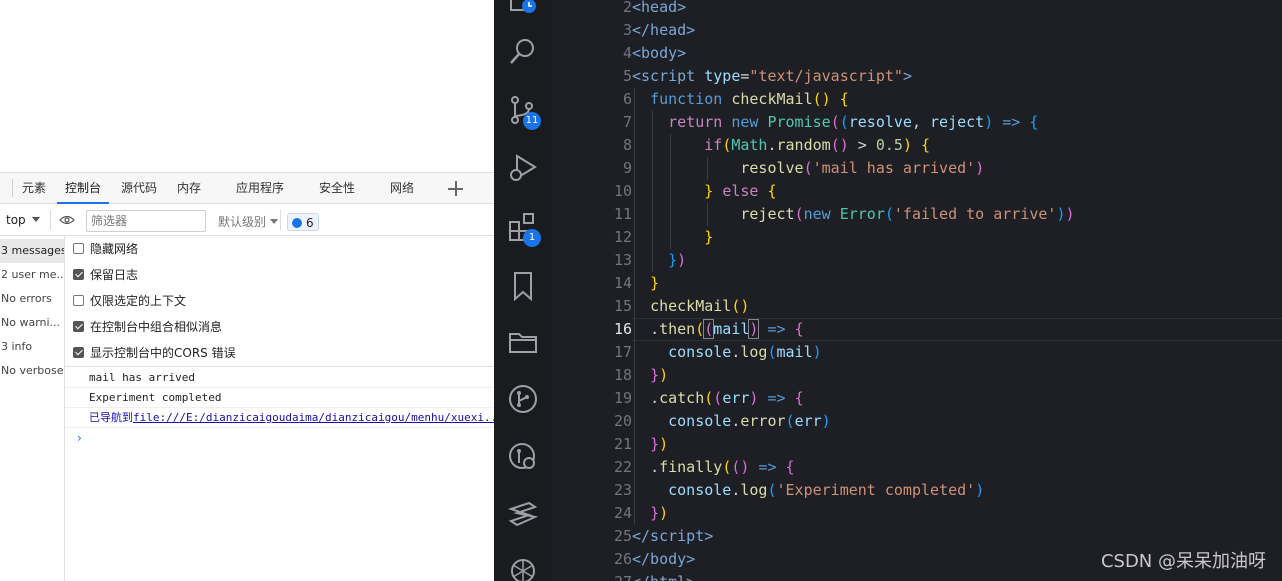  What do you see at coordinates (303, 222) in the screenshot?
I see `issues-badge: 6` at bounding box center [303, 222].